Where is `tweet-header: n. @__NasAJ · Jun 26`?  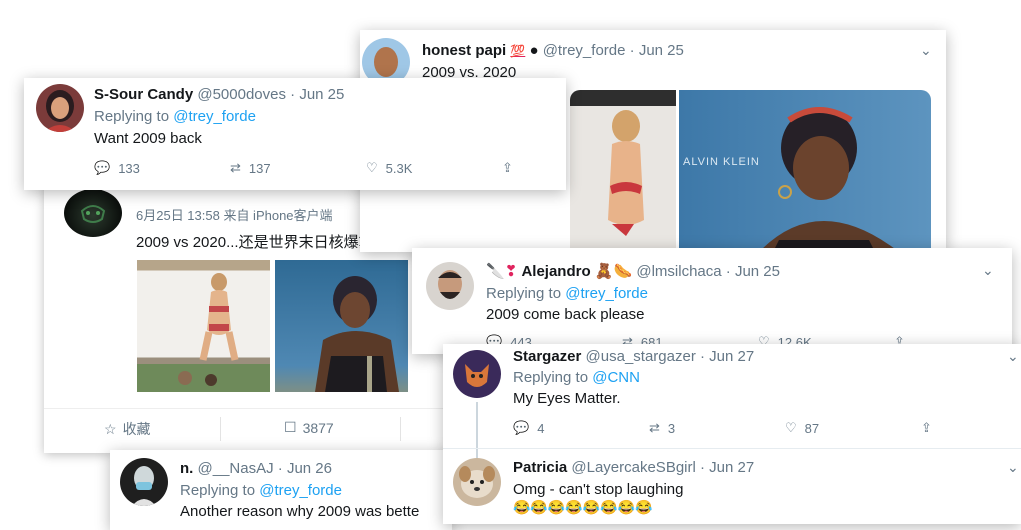
tweet-header: n. @__NasAJ · Jun 26 is located at coordinates (256, 468).